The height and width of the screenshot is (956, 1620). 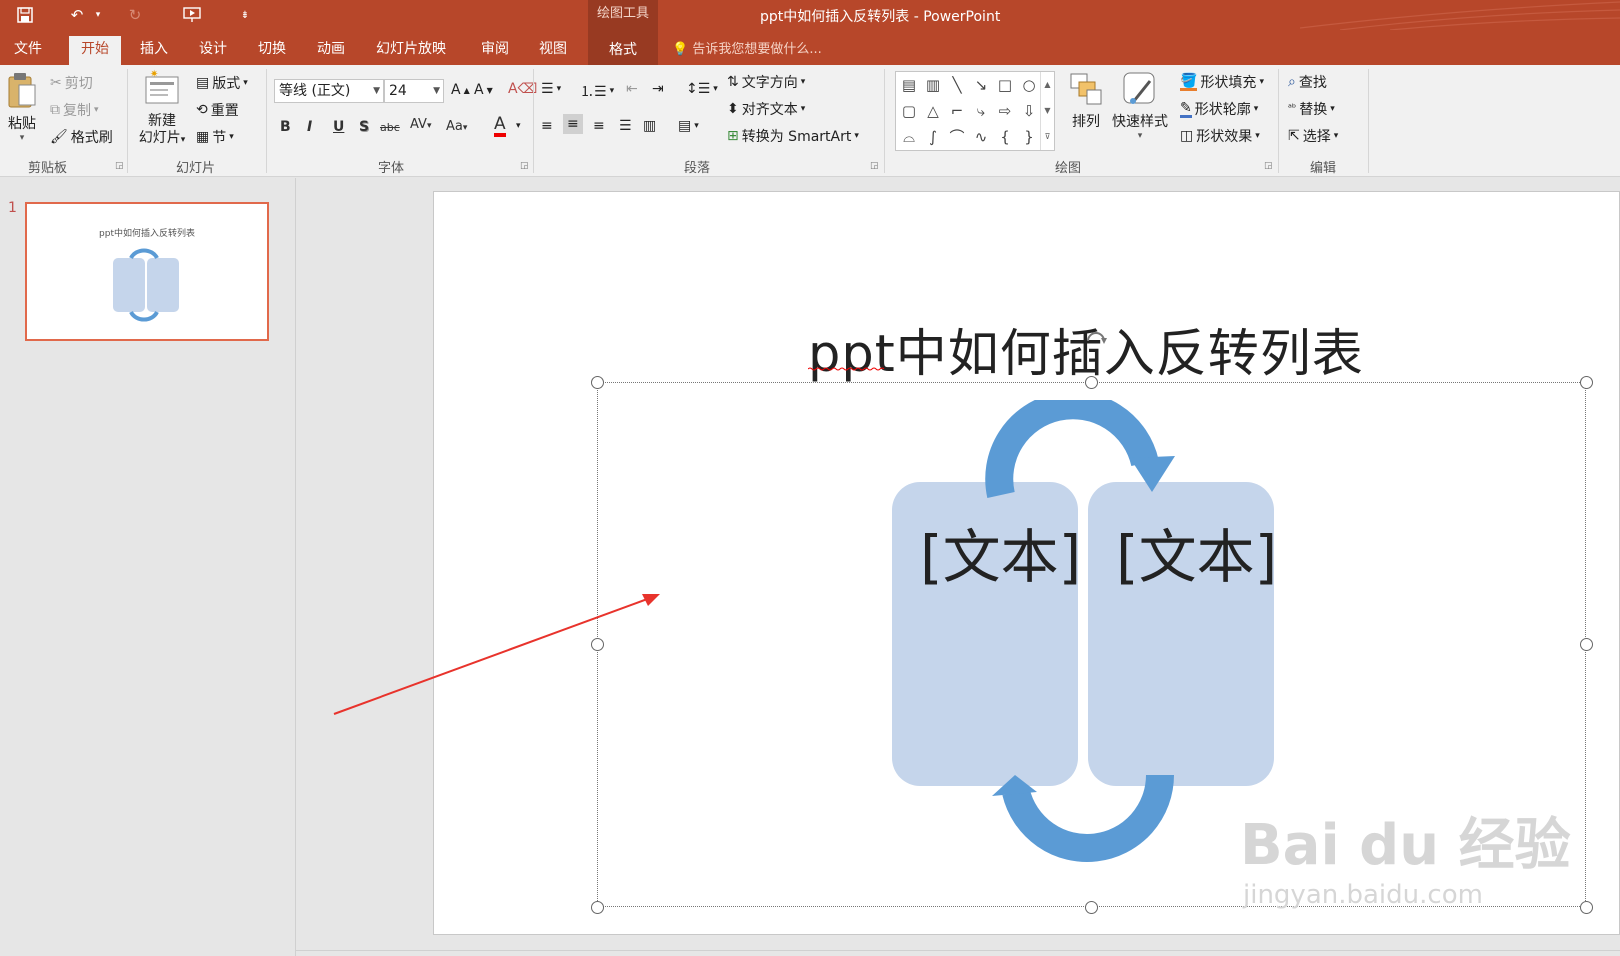 I want to click on align-left-icon: ≡, so click(x=547, y=126).